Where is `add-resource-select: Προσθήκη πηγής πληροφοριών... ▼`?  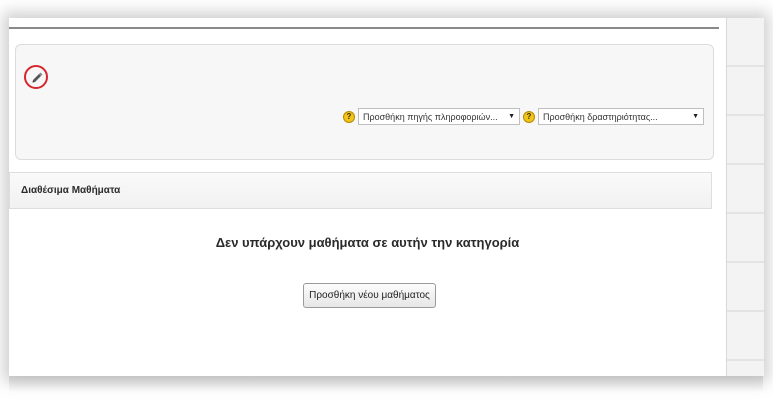 add-resource-select: Προσθήκη πηγής πληροφοριών... ▼ is located at coordinates (439, 116).